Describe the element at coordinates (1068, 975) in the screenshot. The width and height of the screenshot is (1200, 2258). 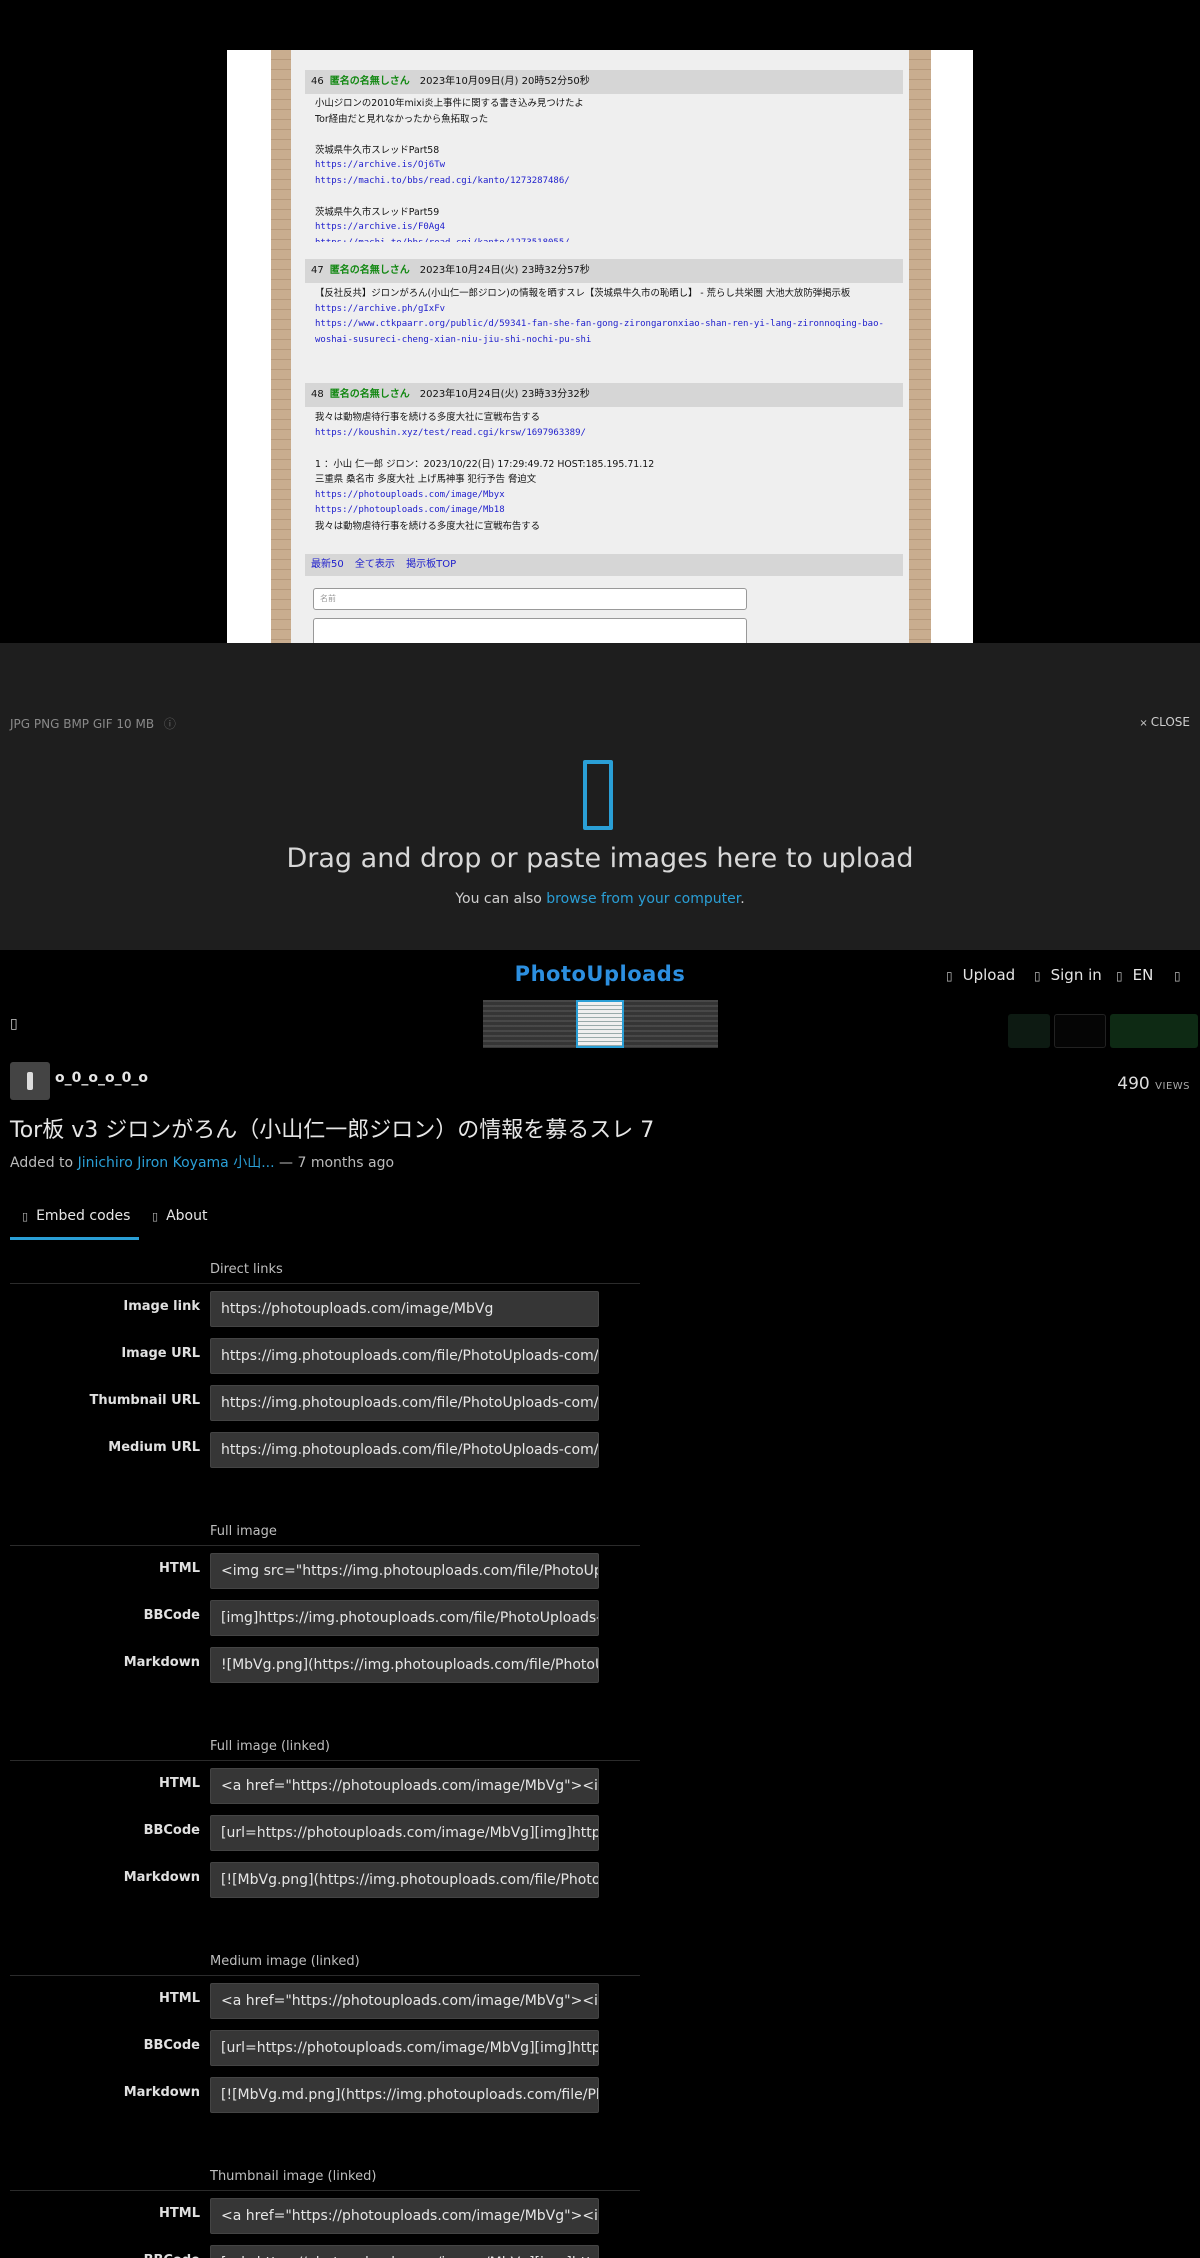
I see `signin-nav-button: ▯ Sign in` at that location.